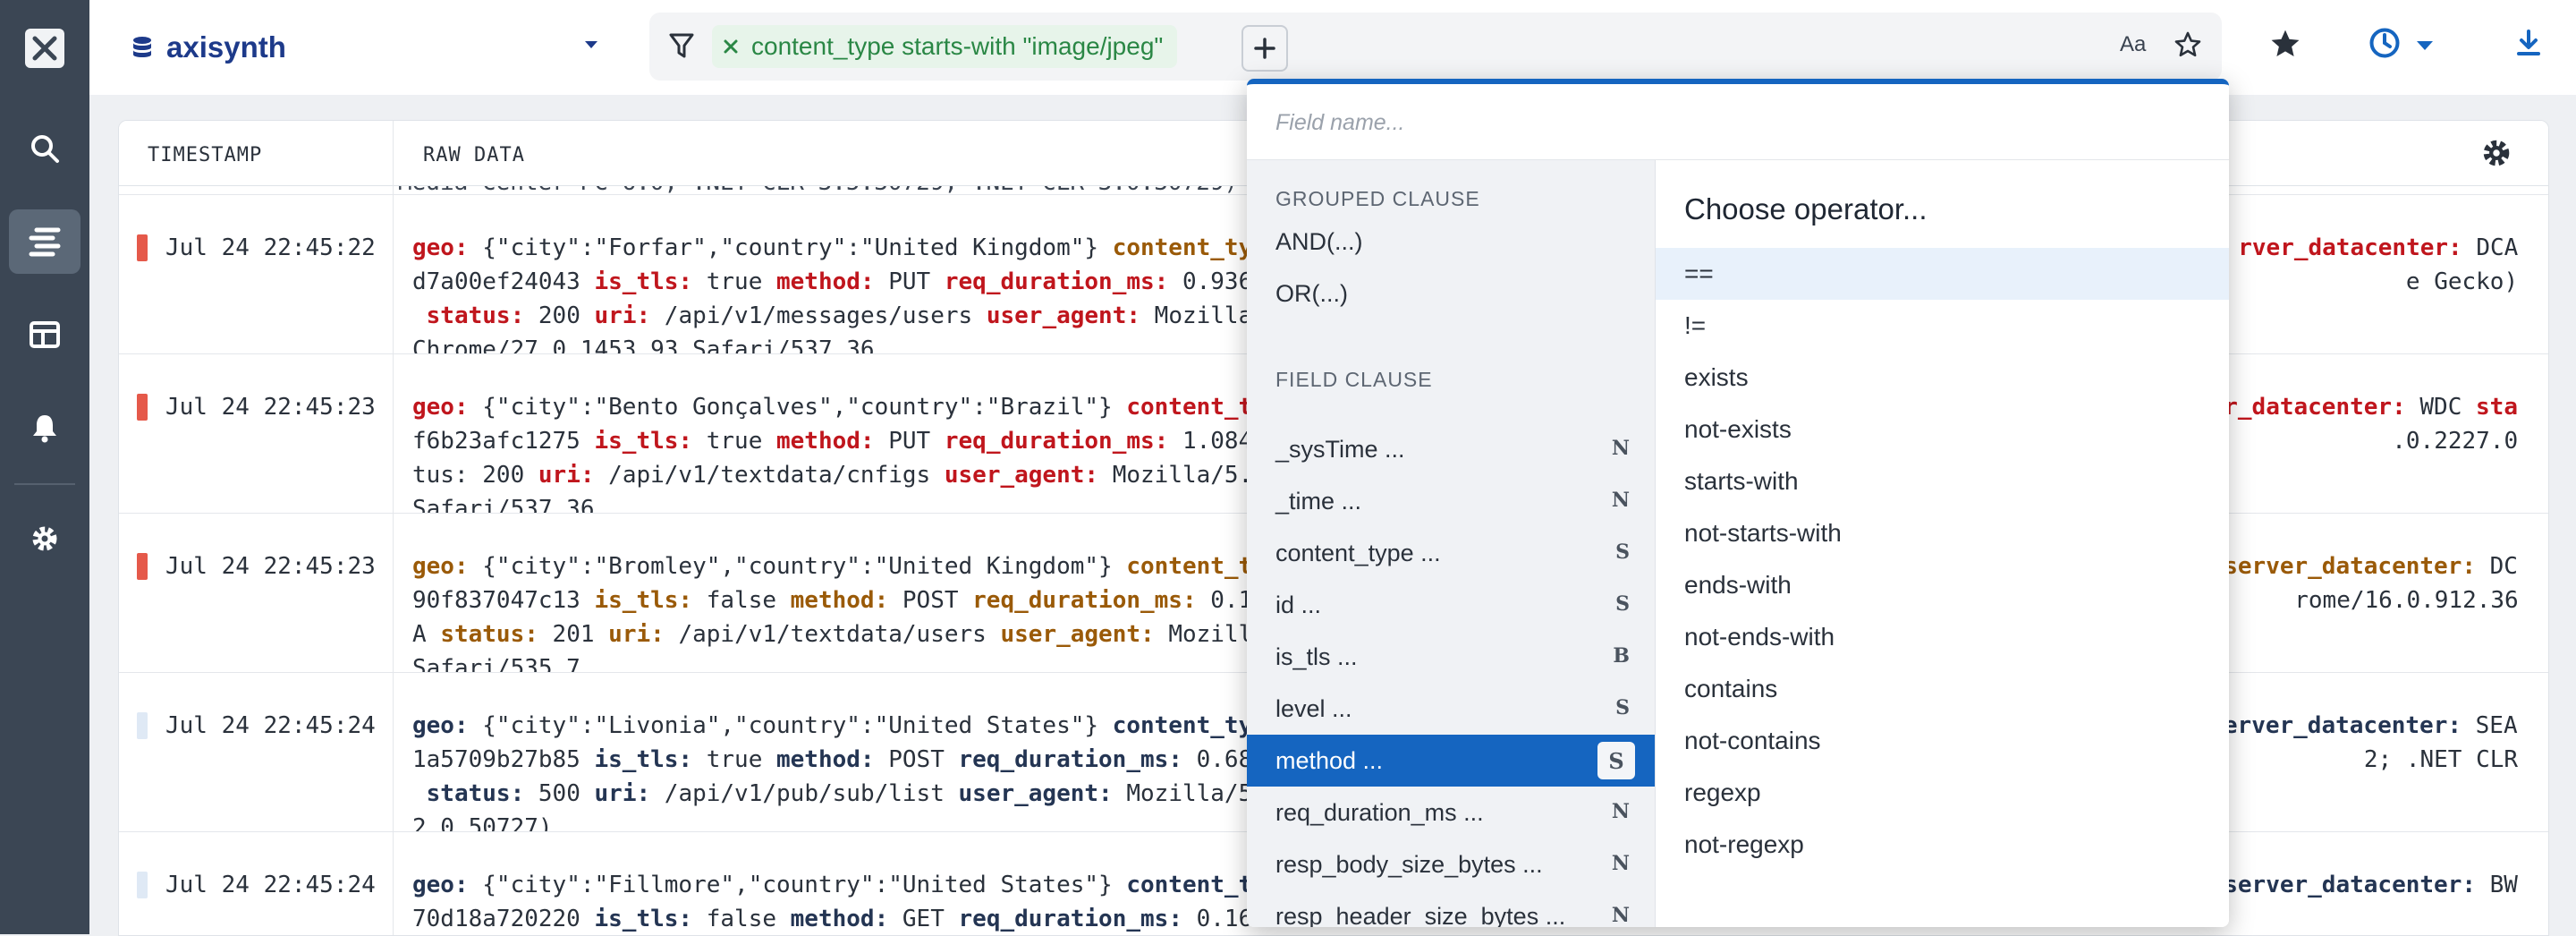 The height and width of the screenshot is (936, 2576). I want to click on field-type-badge: B, so click(1621, 656).